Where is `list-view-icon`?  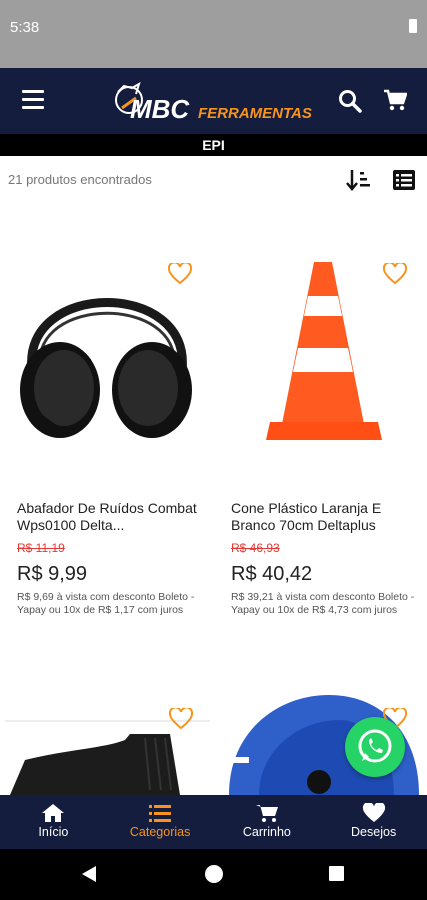 list-view-icon is located at coordinates (404, 180).